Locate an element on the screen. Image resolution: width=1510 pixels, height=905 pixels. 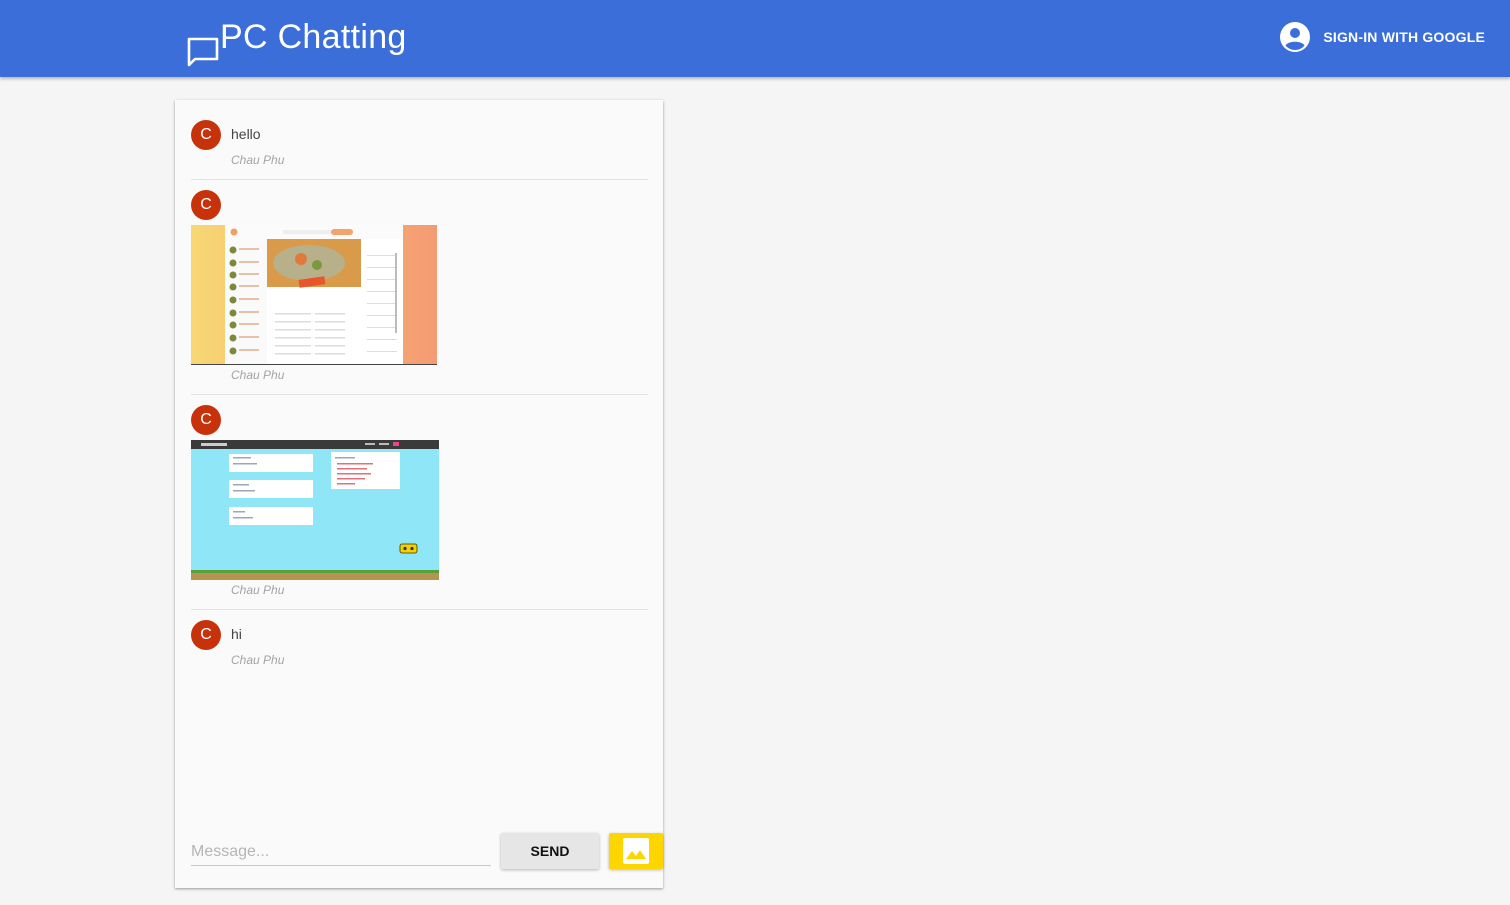
sign-in-label: SIGN-IN WITH GOOGLE is located at coordinates (1404, 37).